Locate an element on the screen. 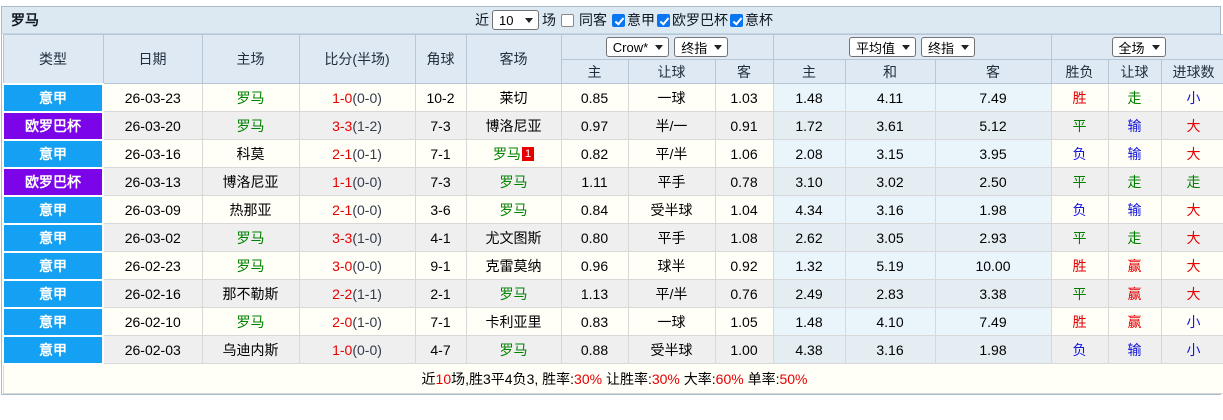  summary-stat-value: 60% is located at coordinates (729, 378).